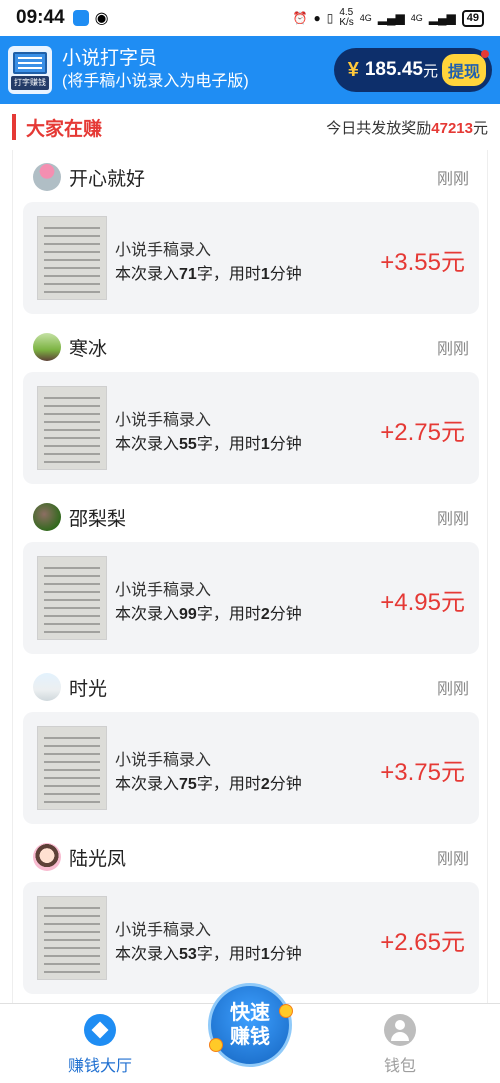  I want to click on app-logo-text: 打字赚钱, so click(30, 83).